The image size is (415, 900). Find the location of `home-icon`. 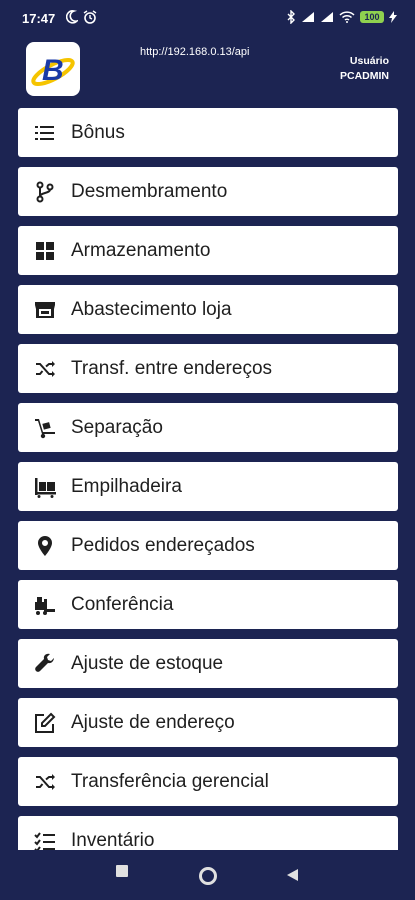

home-icon is located at coordinates (208, 876).